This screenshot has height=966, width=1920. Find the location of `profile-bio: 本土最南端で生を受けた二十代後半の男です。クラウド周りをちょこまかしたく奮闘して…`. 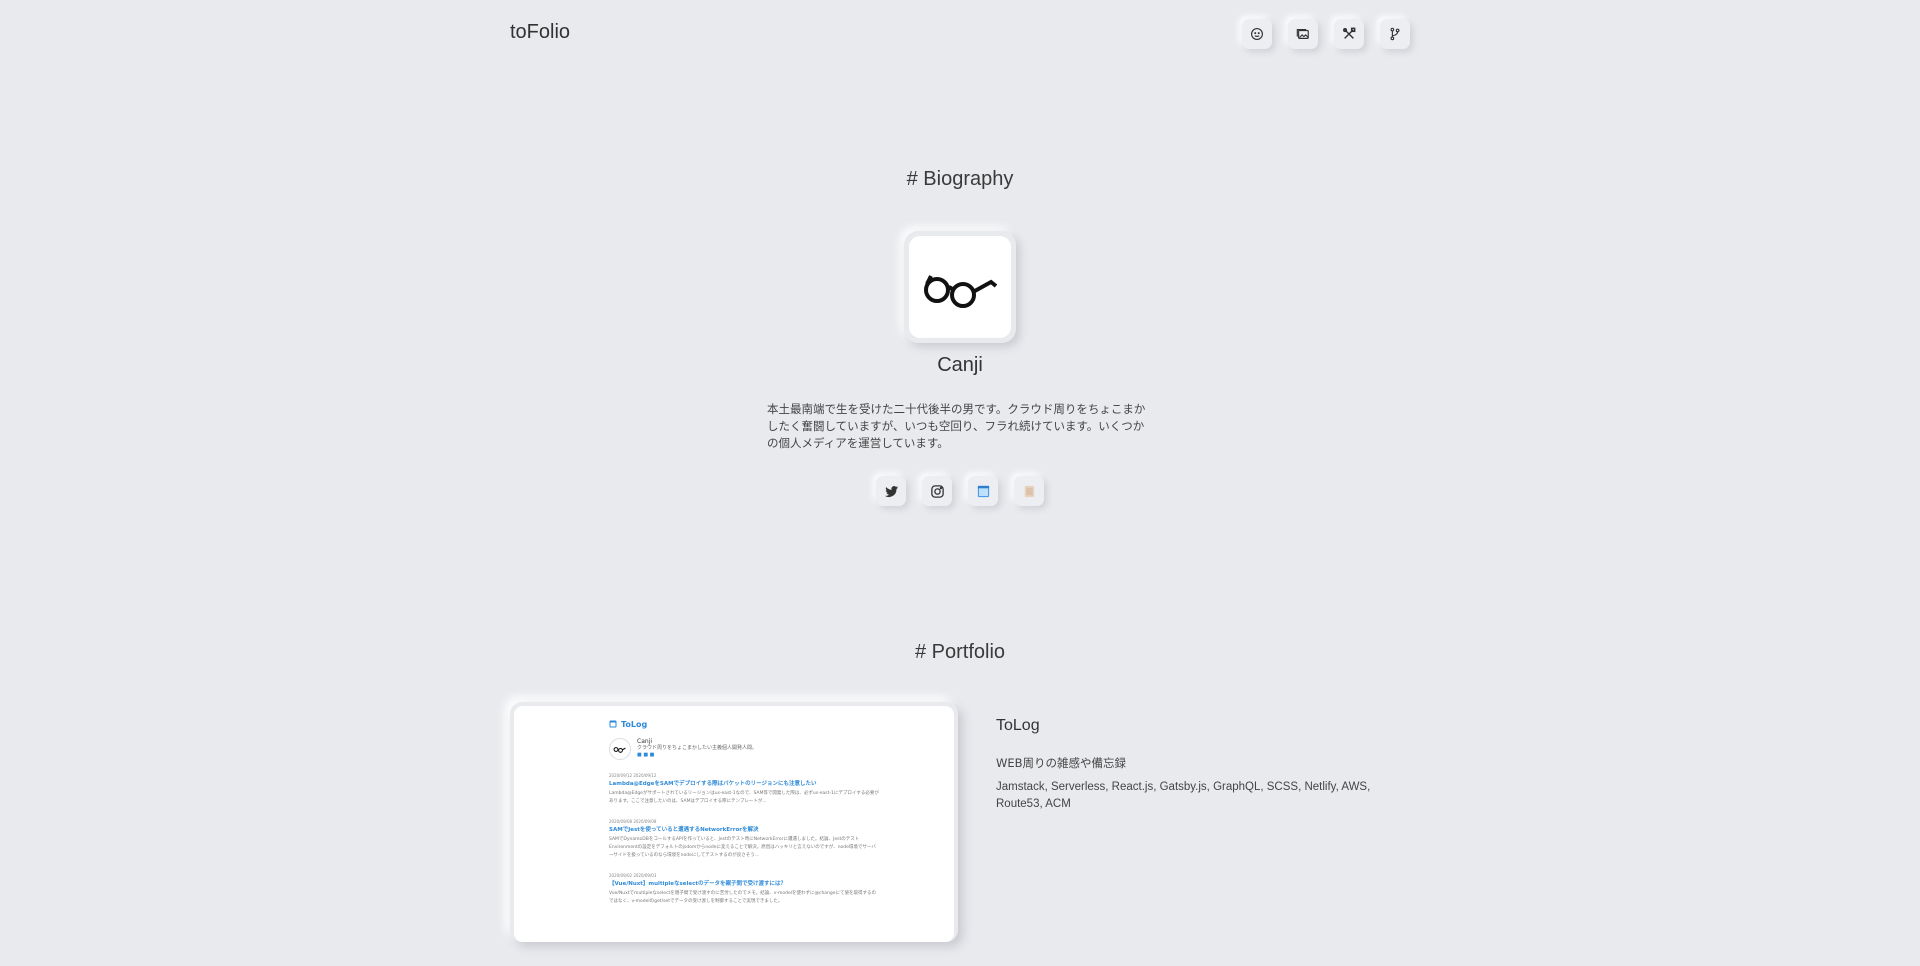

profile-bio: 本土最南端で生を受けた二十代後半の男です。クラウド周りをちょこまかしたく奮闘して… is located at coordinates (956, 426).